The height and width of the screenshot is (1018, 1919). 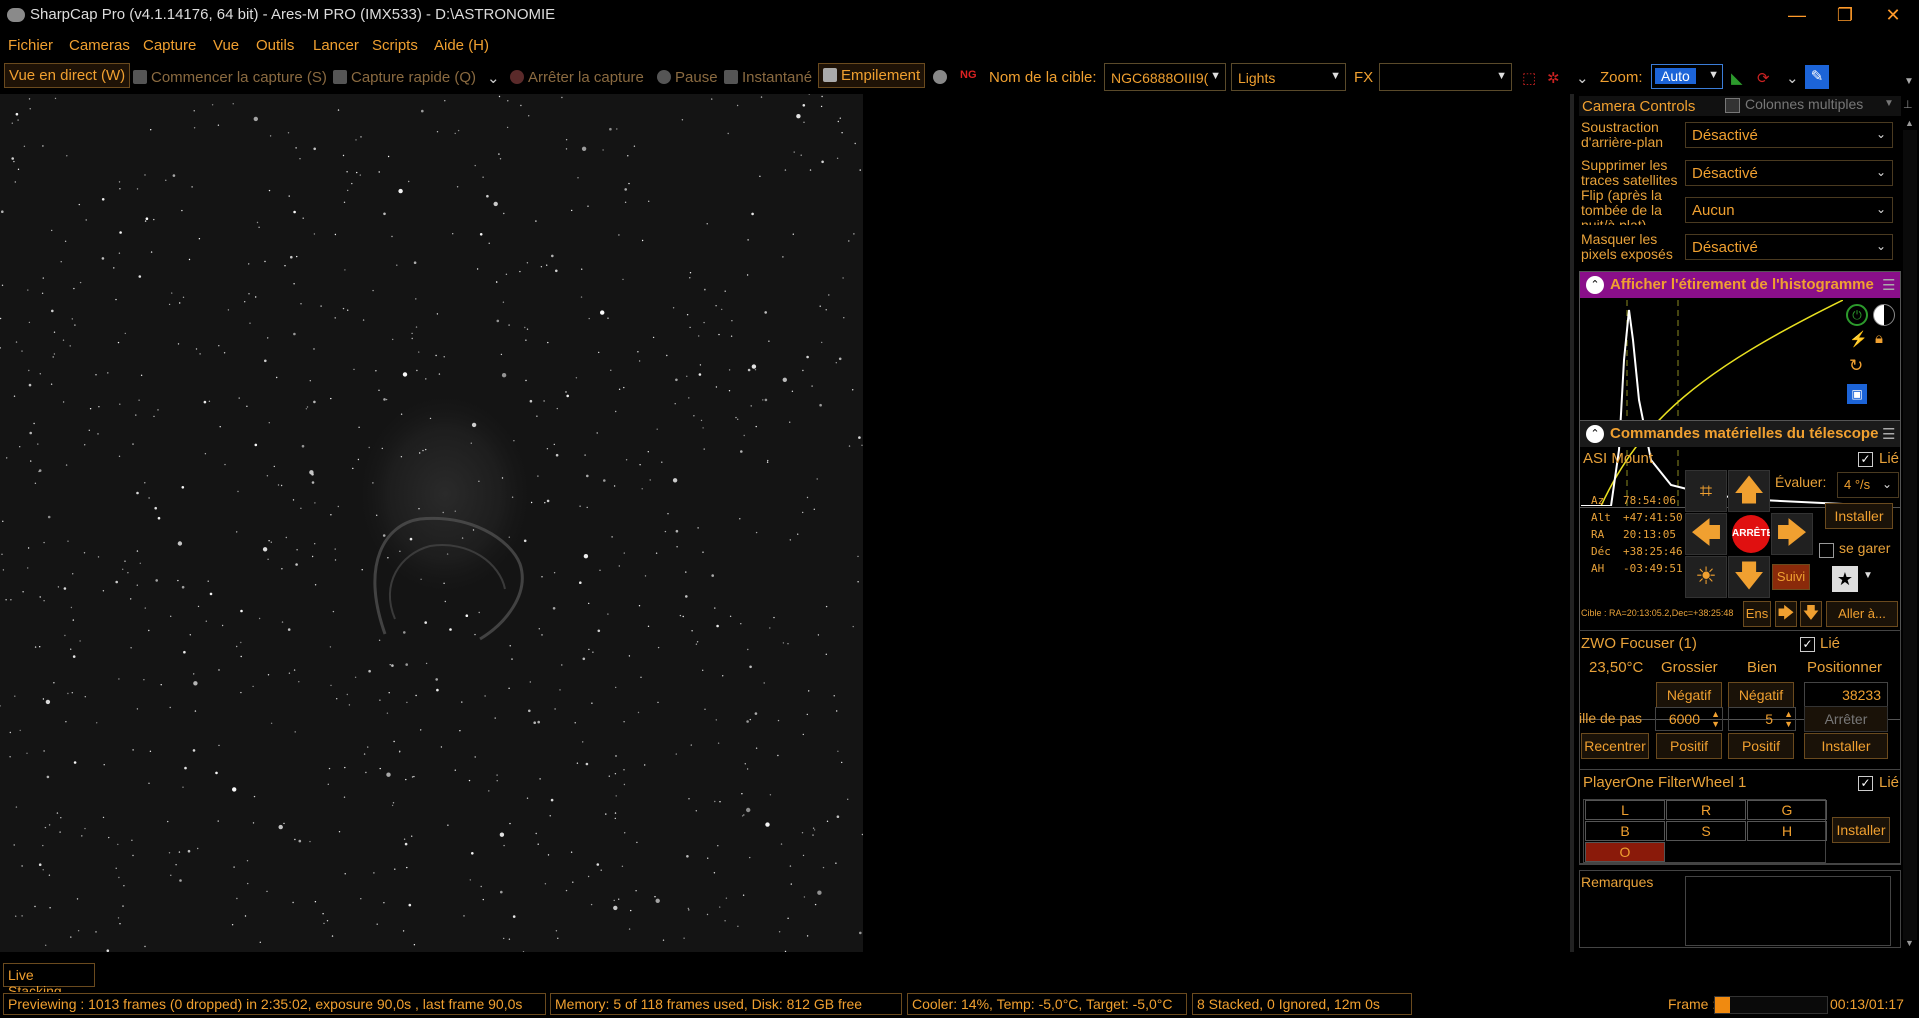 I want to click on menu-scripts: Scripts, so click(x=395, y=45).